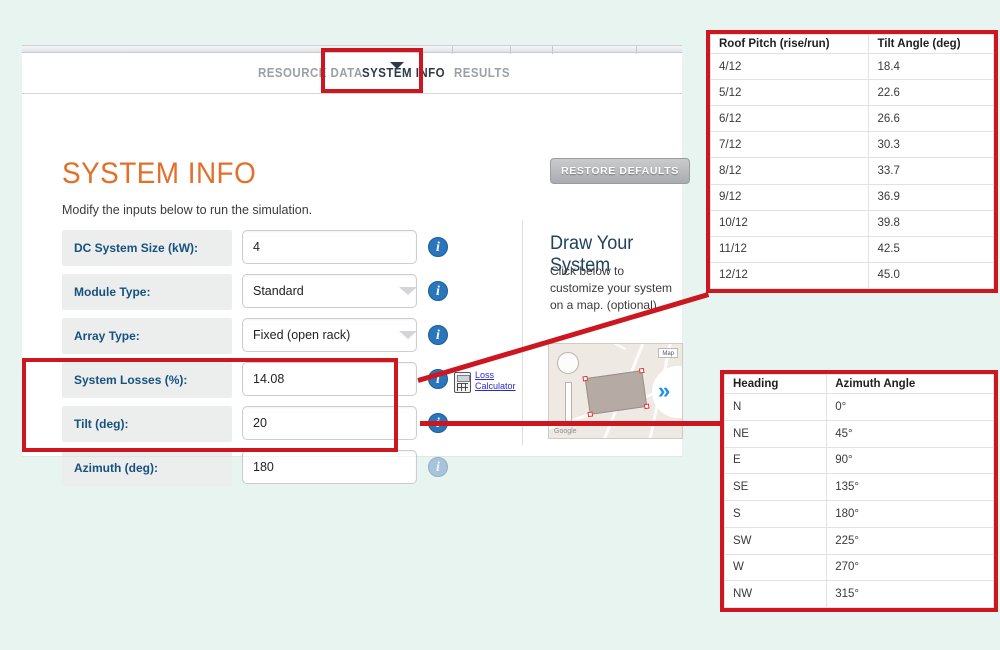 The image size is (1000, 650). I want to click on form-row-dc-system-size: DC System Size (kW): 4 i, so click(255, 250).